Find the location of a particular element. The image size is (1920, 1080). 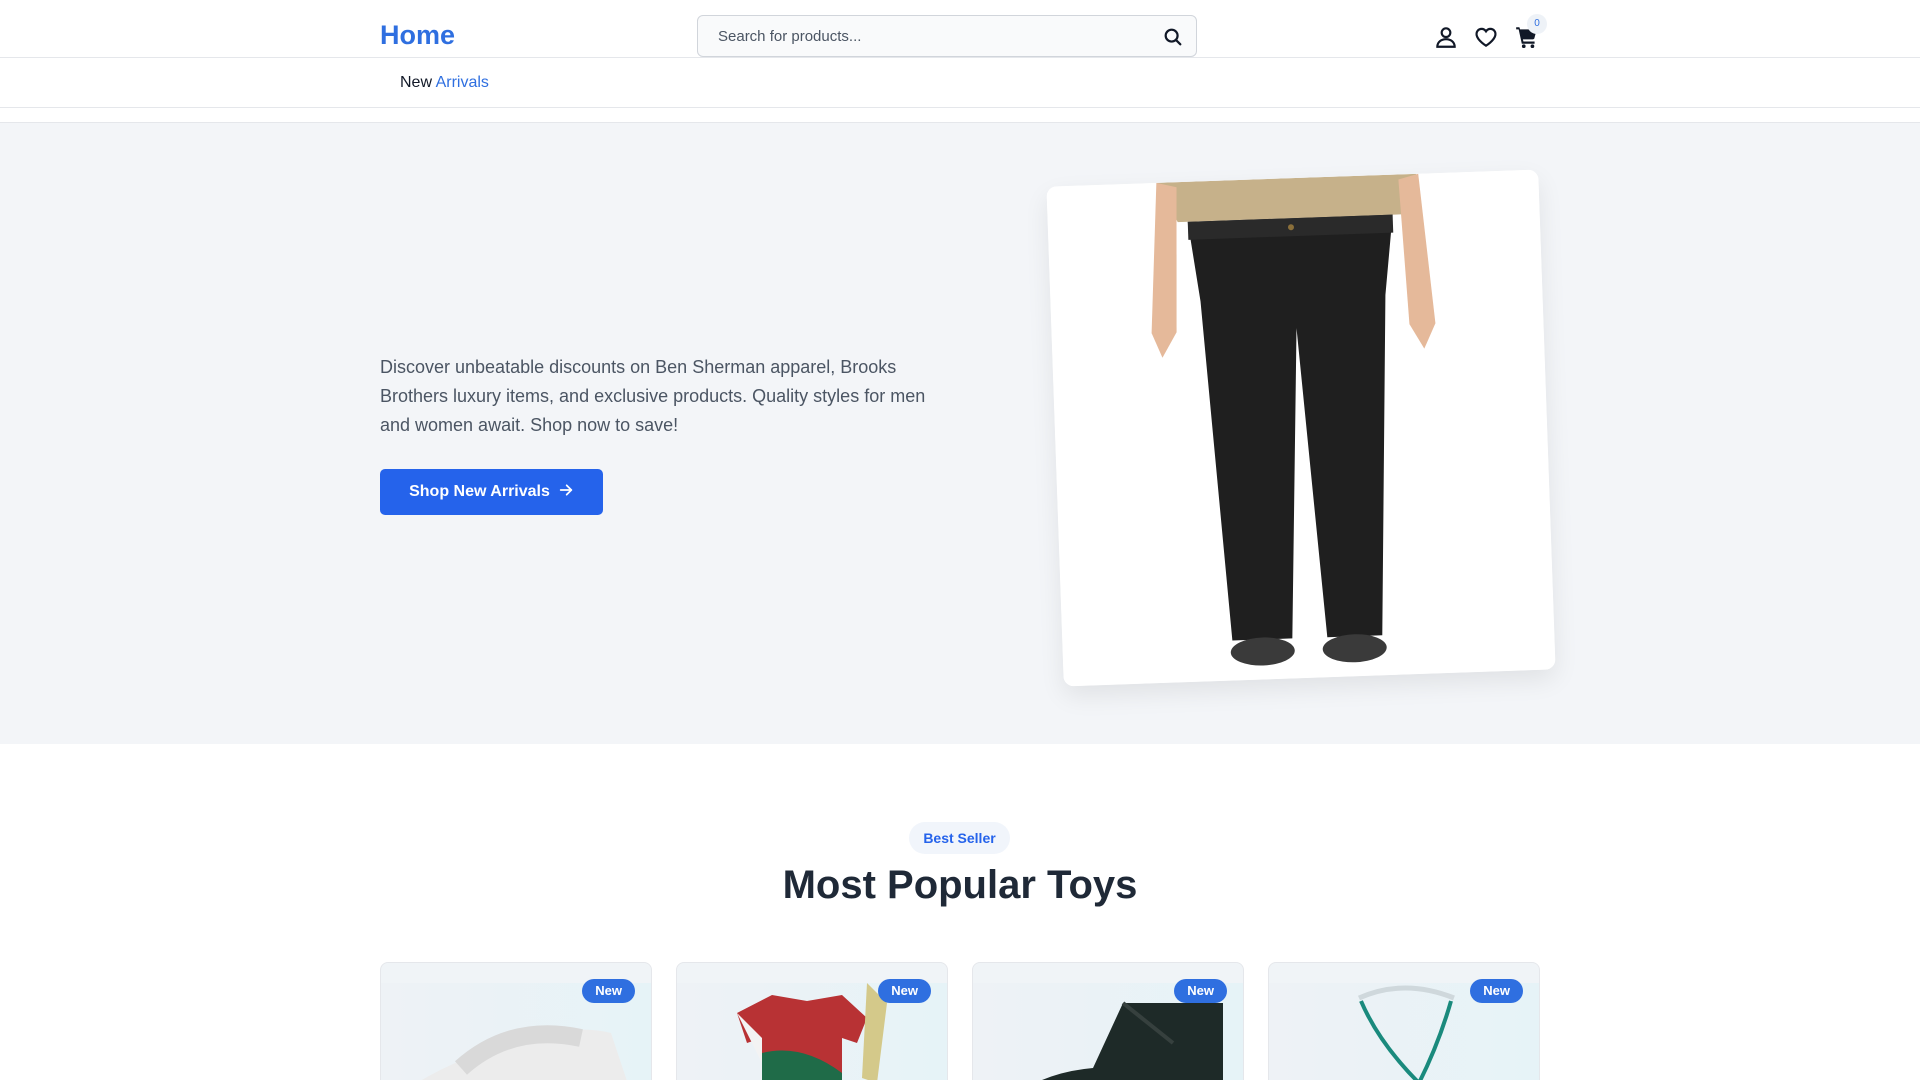

sub-divider is located at coordinates (960, 116).